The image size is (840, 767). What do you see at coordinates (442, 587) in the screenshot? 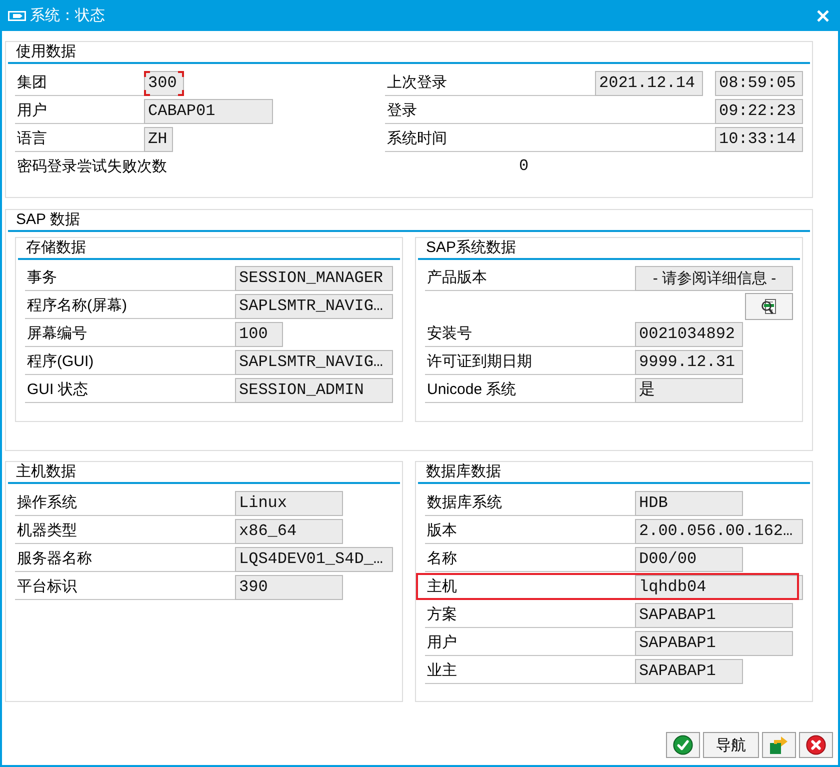
I see `field-label: 主机` at bounding box center [442, 587].